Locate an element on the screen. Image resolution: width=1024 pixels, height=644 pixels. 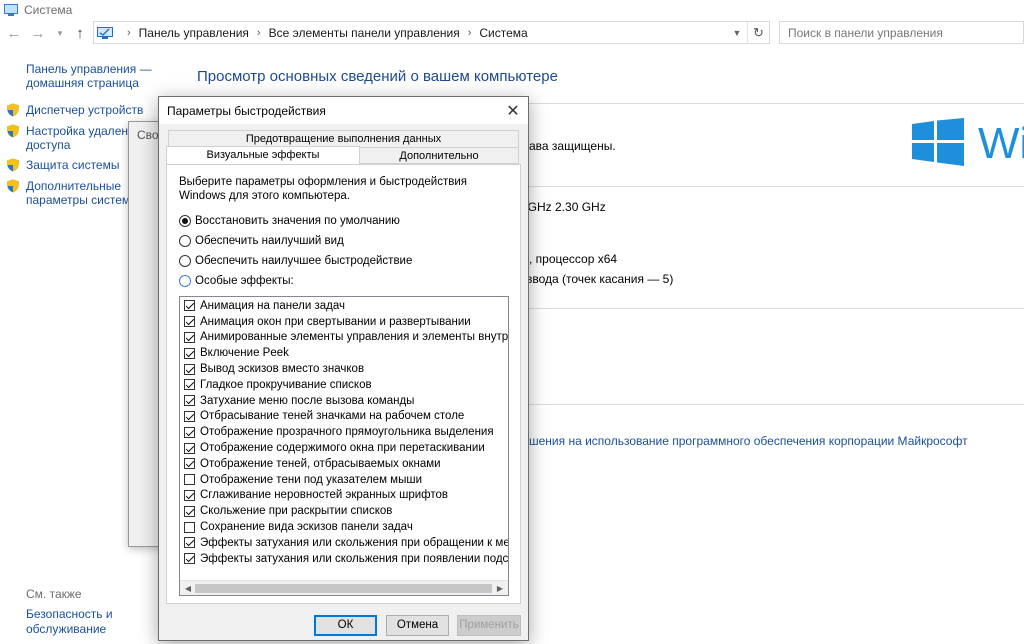
effect-label: Включение Peek is located at coordinates (244, 353).